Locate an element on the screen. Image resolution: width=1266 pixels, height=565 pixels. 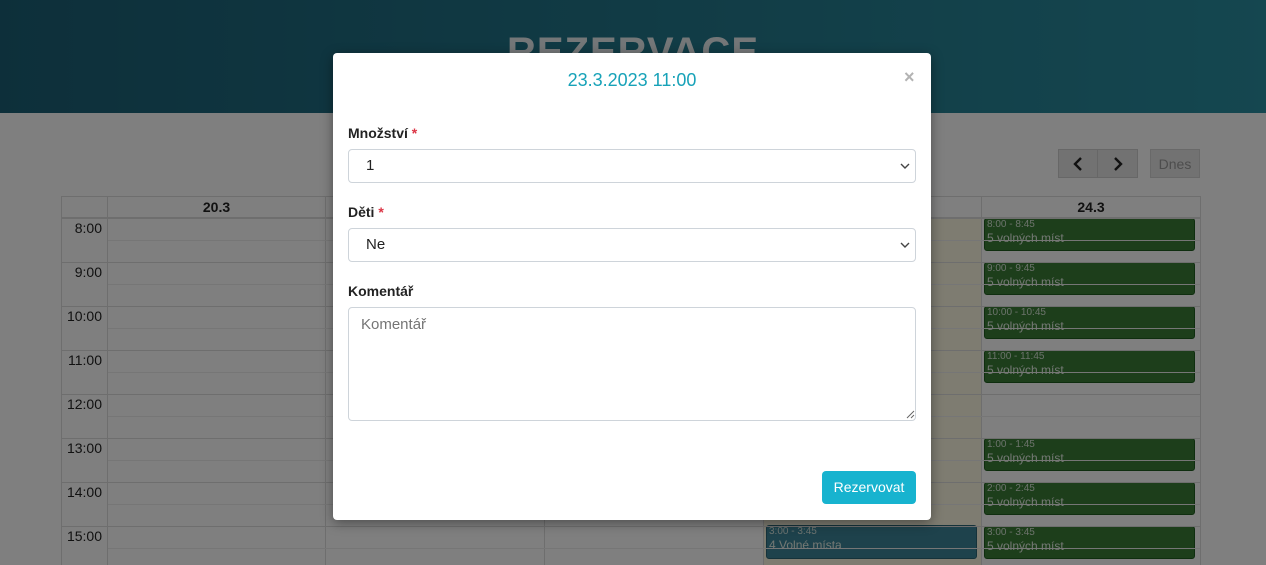
comment-textarea is located at coordinates (632, 364).